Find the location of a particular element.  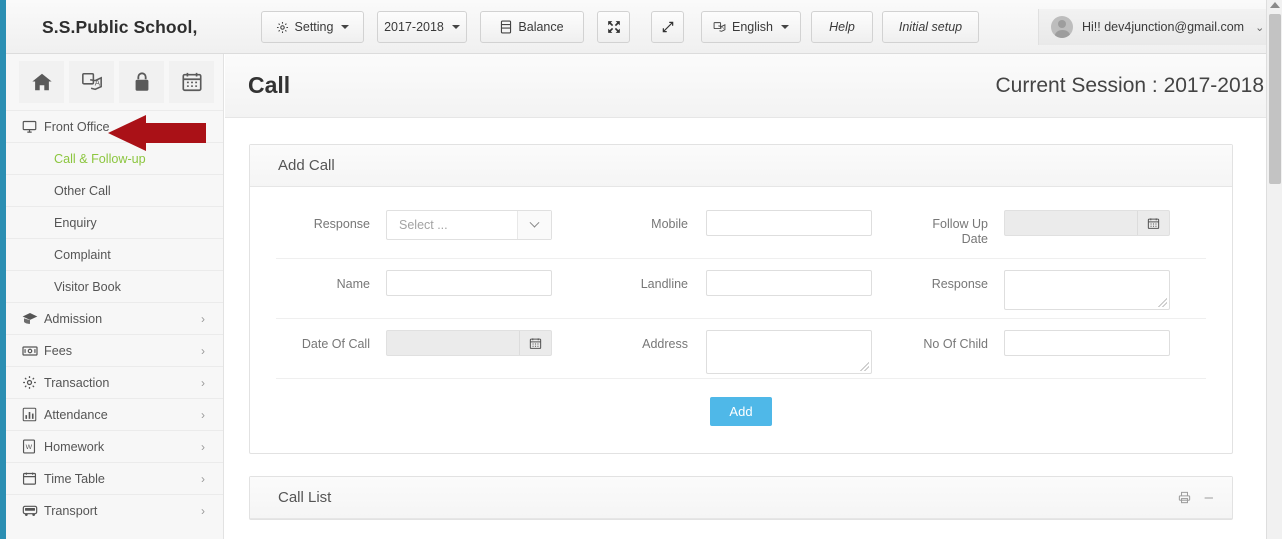

language-button-label: English is located at coordinates (752, 27).